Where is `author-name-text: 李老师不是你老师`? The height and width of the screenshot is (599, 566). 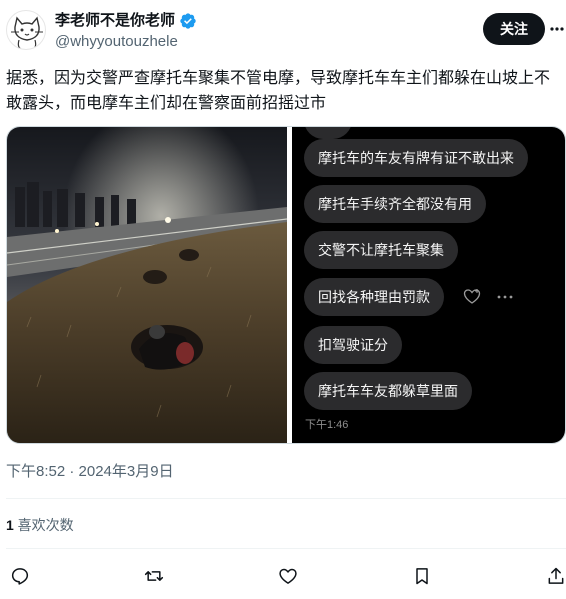 author-name-text: 李老师不是你老师 is located at coordinates (115, 21).